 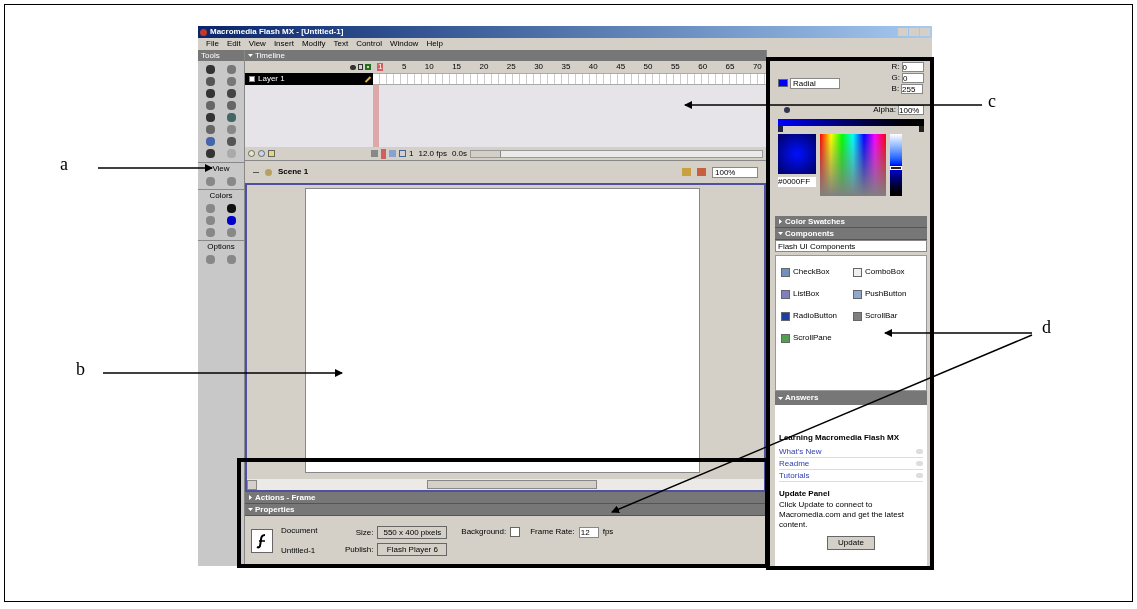 I want to click on color-preview, so click(x=797, y=154).